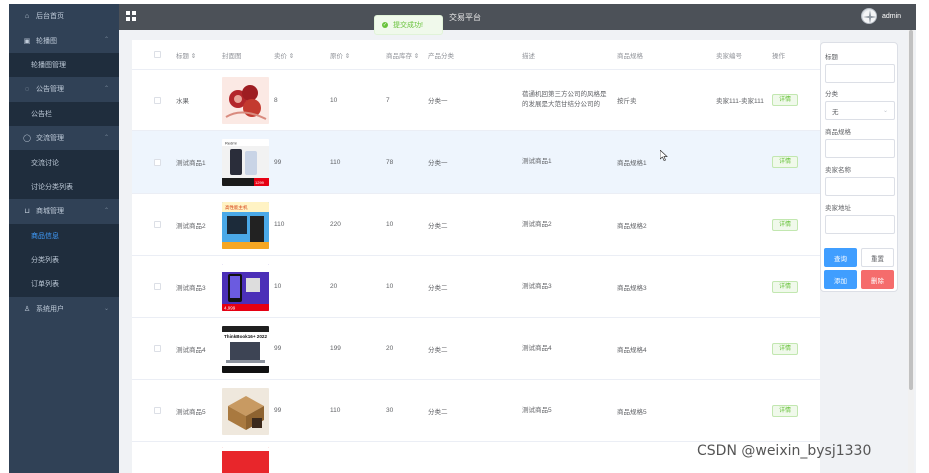  What do you see at coordinates (278, 286) in the screenshot?
I see `cell-price: 10` at bounding box center [278, 286].